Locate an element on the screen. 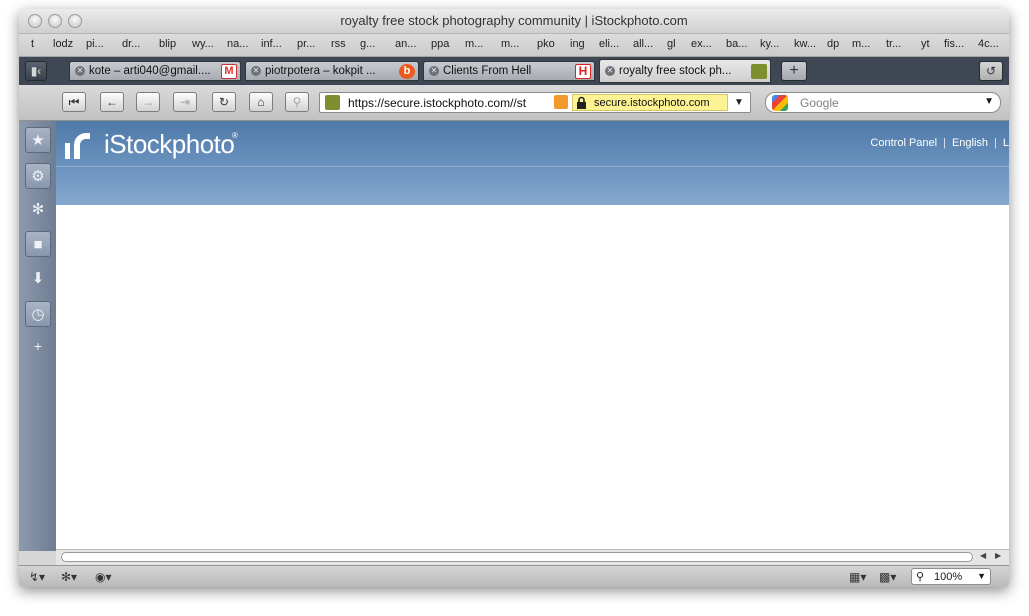 This screenshot has width=1029, height=616. reload-button: ↻ is located at coordinates (224, 102).